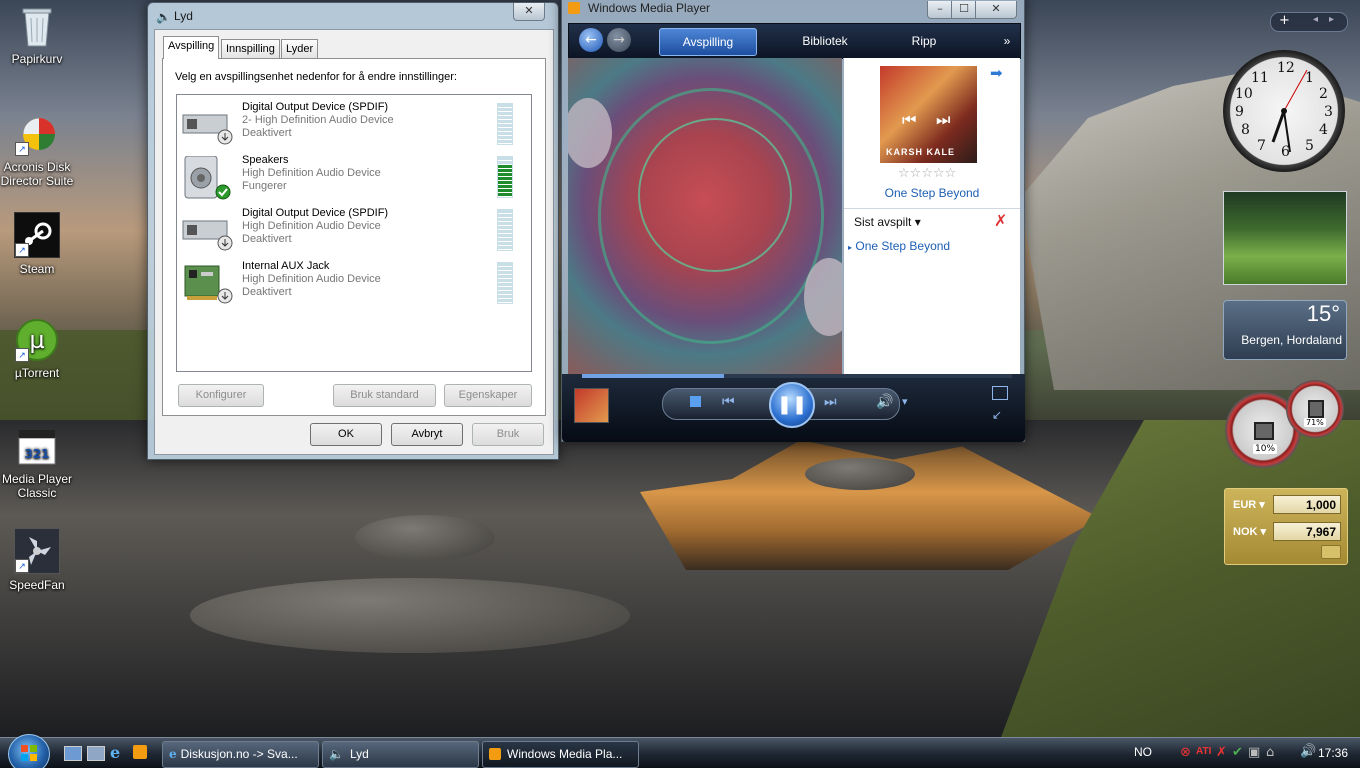 Image resolution: width=1360 pixels, height=768 pixels. I want to click on desktop-icon-label: µTorrent, so click(37, 373).